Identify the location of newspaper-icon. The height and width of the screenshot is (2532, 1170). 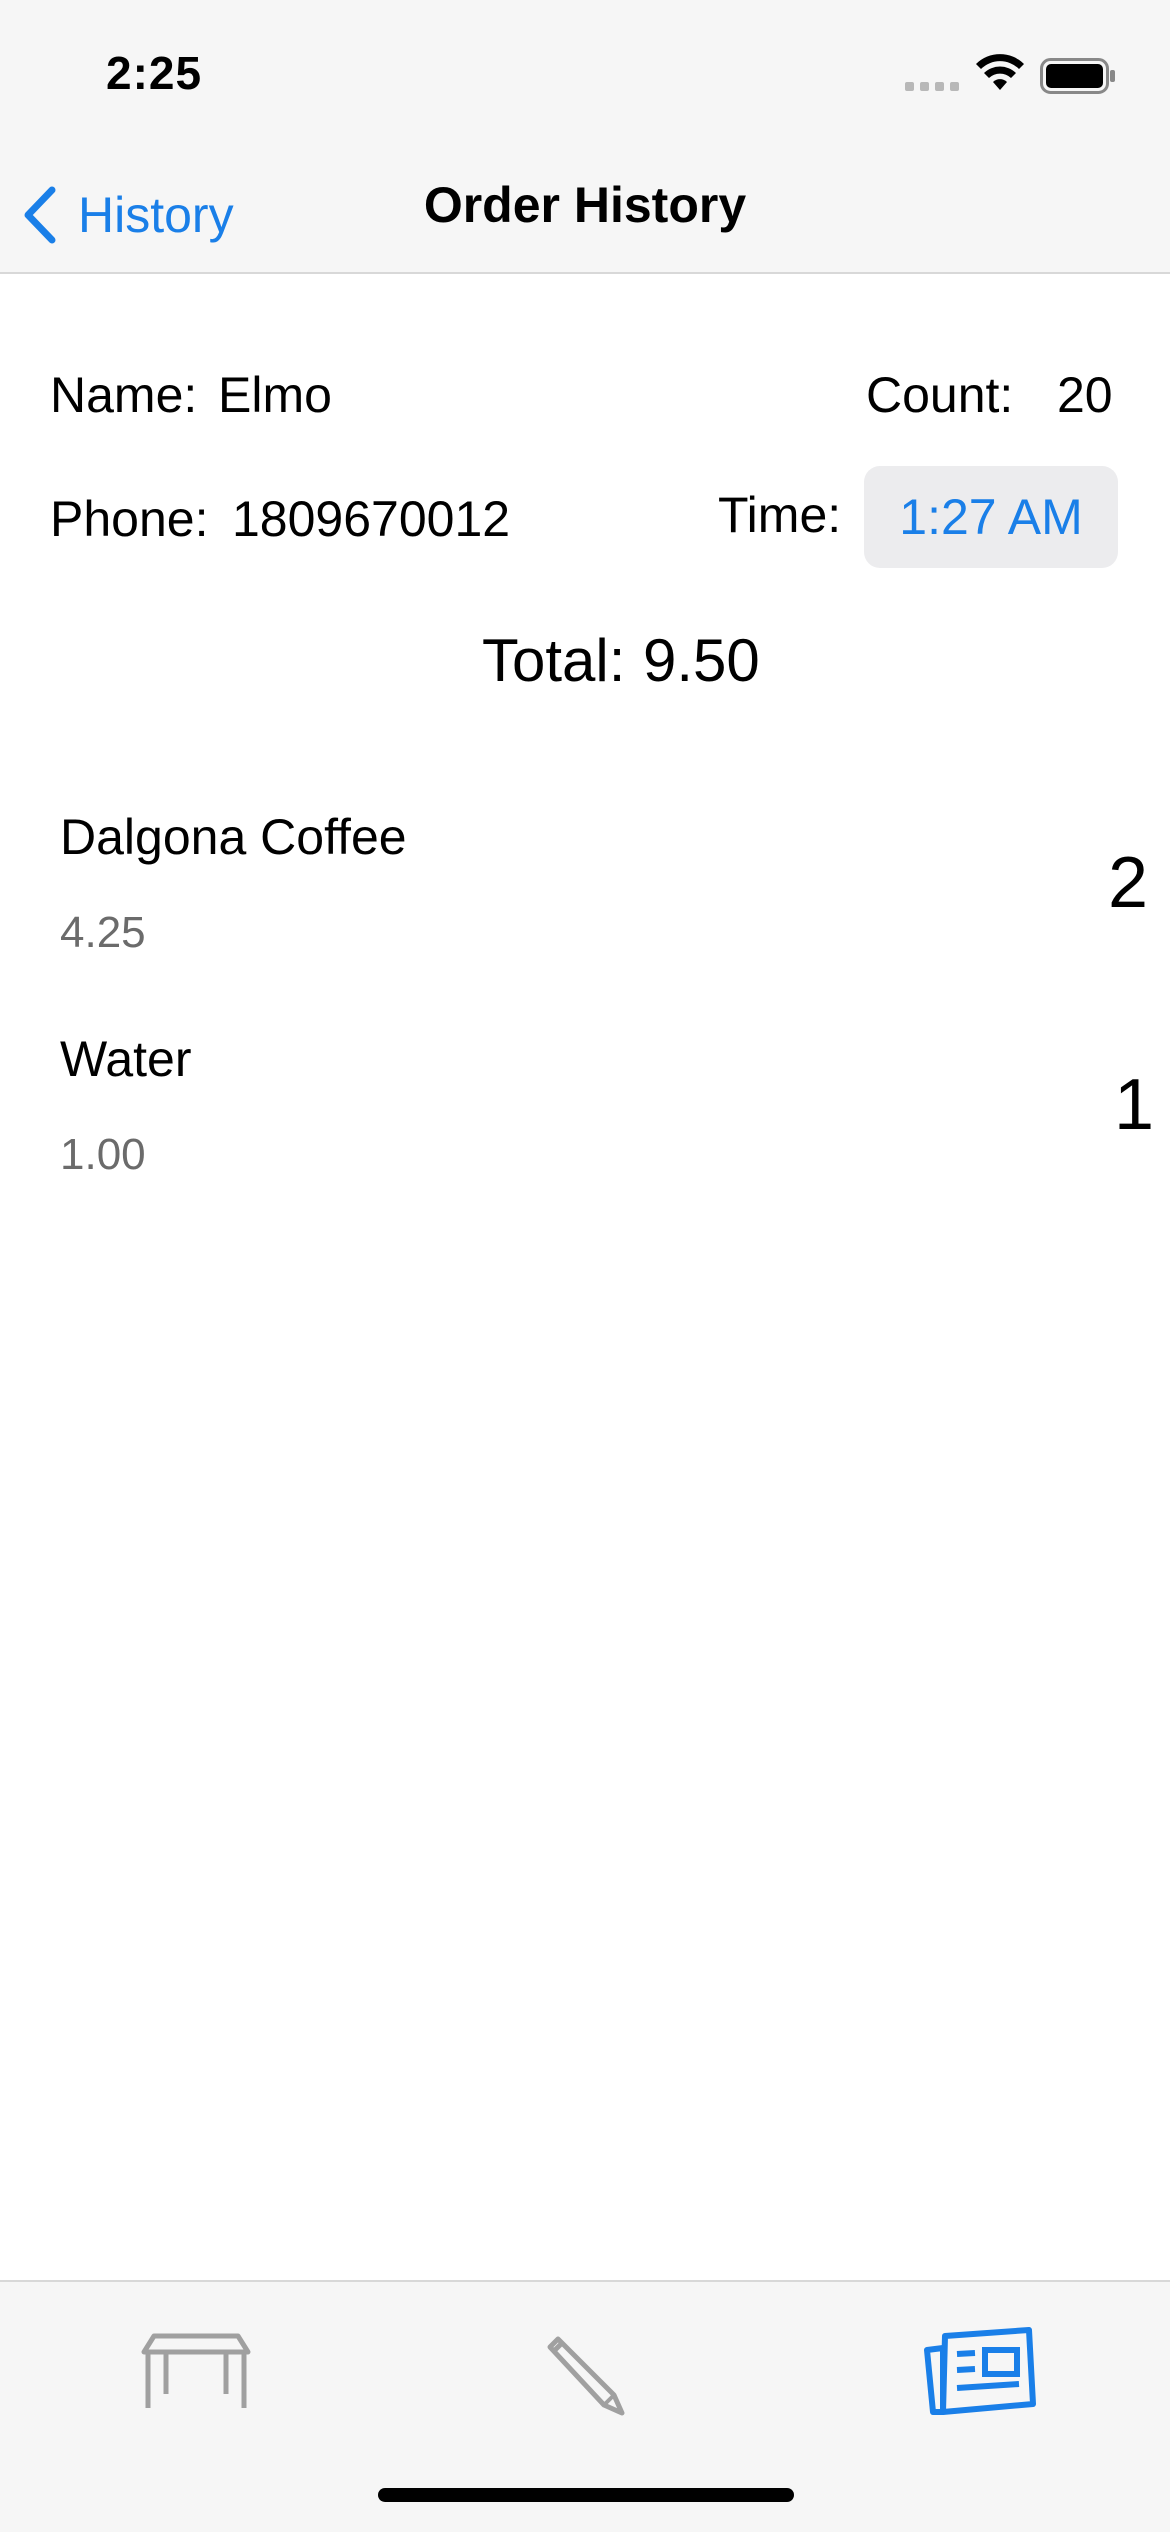
(980, 2371).